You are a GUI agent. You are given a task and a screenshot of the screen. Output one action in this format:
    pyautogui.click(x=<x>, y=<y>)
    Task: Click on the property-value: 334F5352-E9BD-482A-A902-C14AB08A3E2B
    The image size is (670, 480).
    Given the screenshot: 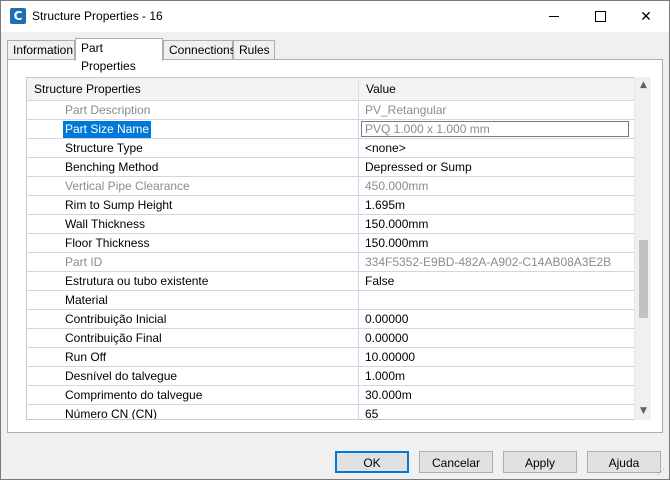 What is the action you would take?
    pyautogui.click(x=488, y=262)
    